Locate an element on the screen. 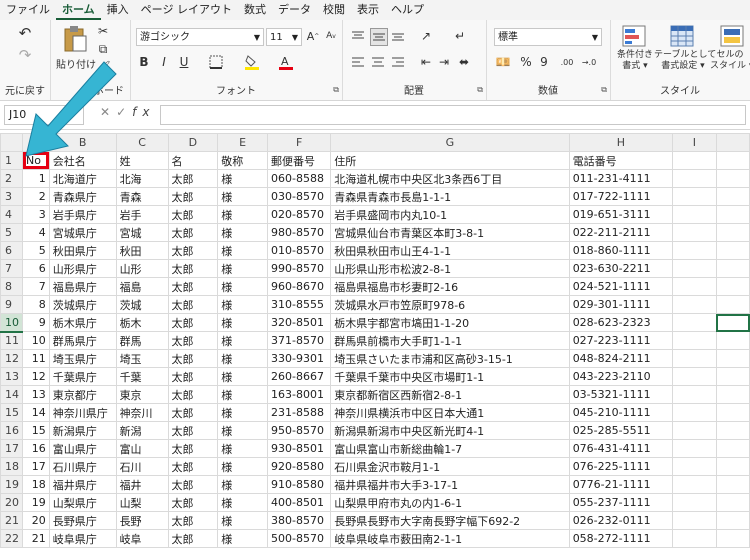 The height and width of the screenshot is (560, 750). cell-F10: 320-8501 is located at coordinates (299, 322).